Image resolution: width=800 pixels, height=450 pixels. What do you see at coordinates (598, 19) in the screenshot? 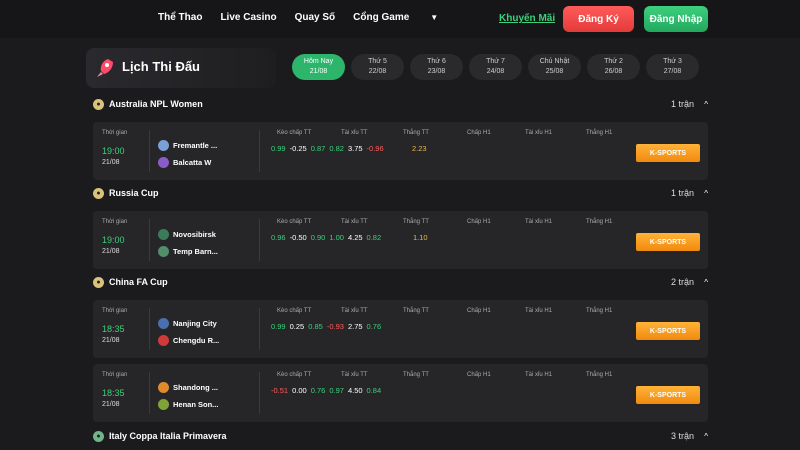
I see `register-button: Đăng Ký` at bounding box center [598, 19].